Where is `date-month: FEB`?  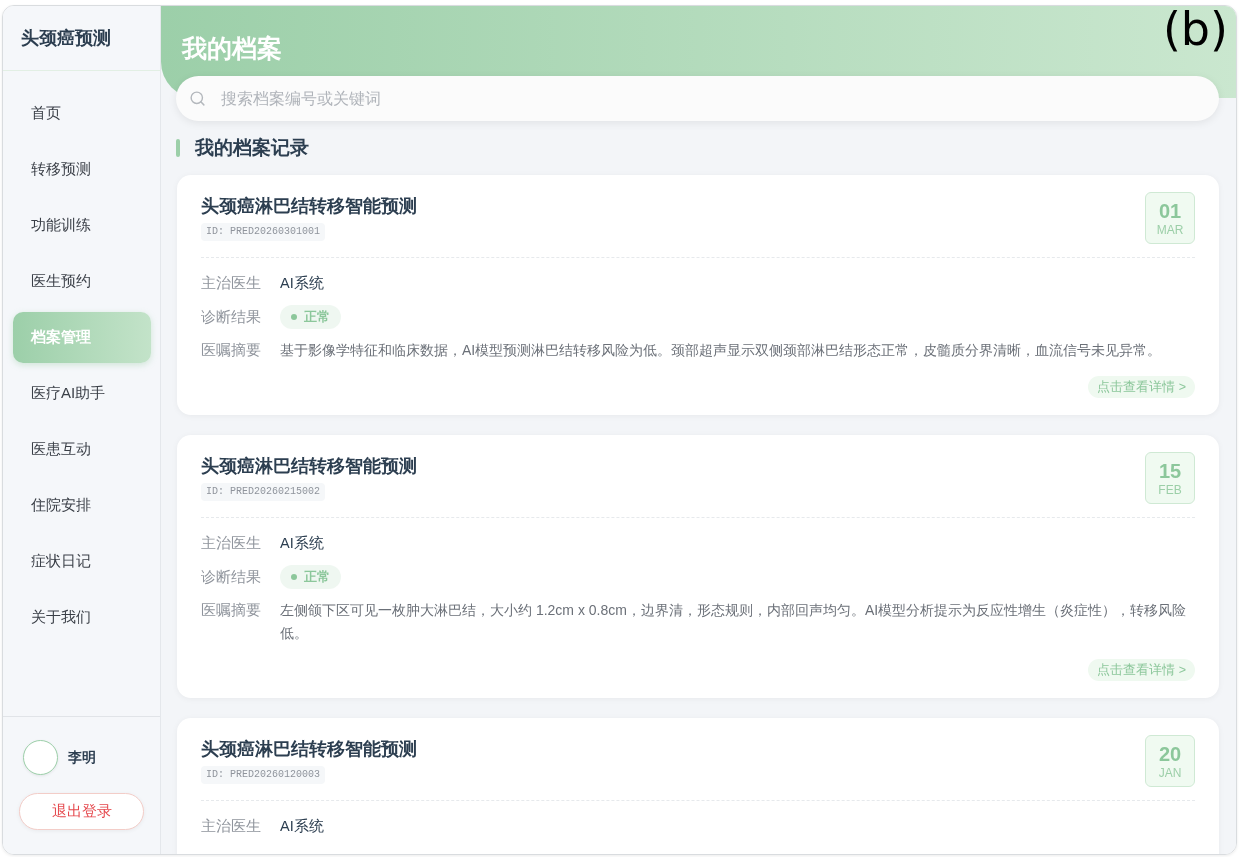 date-month: FEB is located at coordinates (1170, 490).